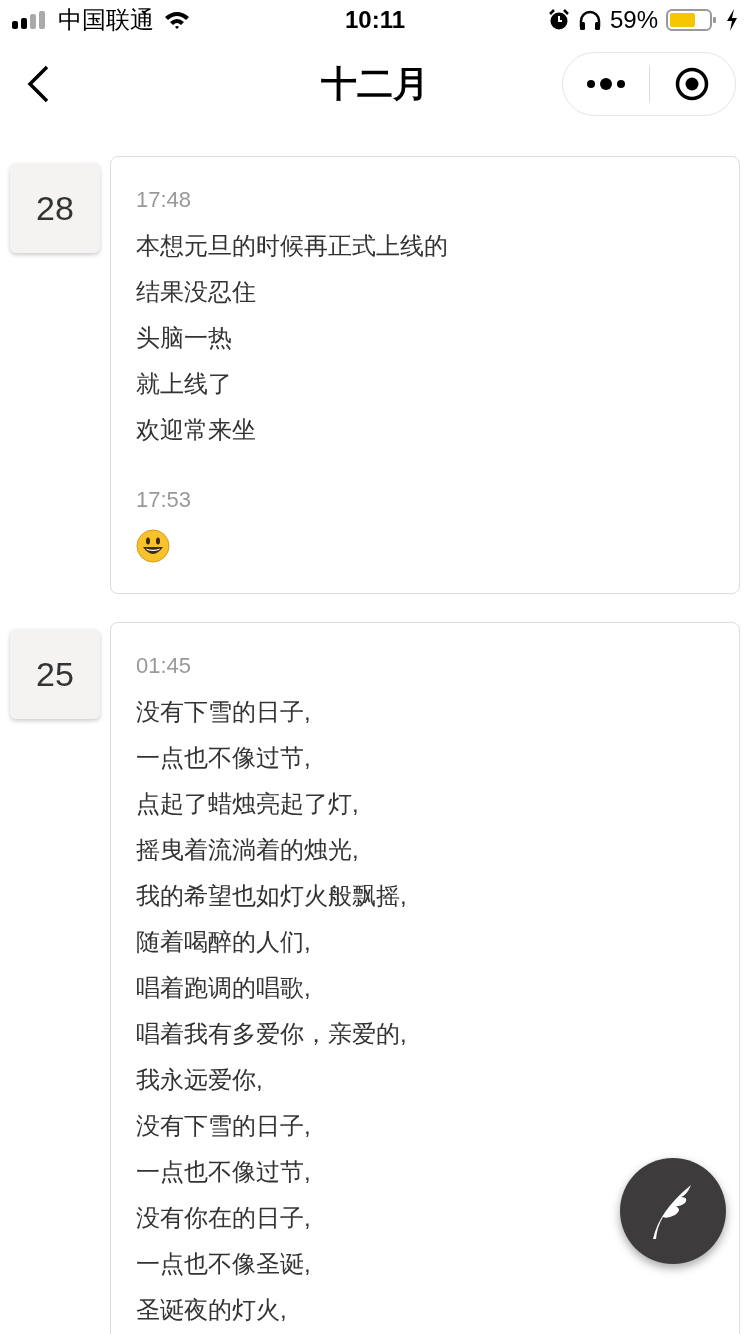 The width and height of the screenshot is (750, 1334). Describe the element at coordinates (184, 384) in the screenshot. I see `diary-line: 就上线了` at that location.